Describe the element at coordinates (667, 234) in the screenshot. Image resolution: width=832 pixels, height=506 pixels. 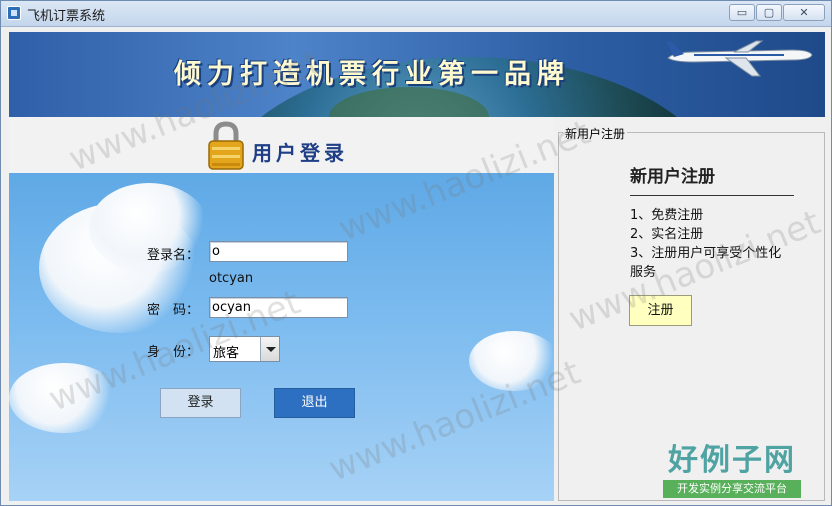
I see `register-item: 2、实名注册` at that location.